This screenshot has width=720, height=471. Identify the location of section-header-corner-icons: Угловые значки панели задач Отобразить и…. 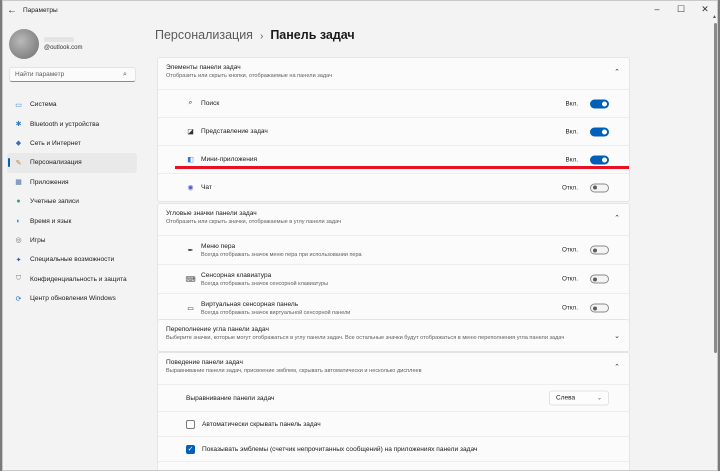
(393, 219).